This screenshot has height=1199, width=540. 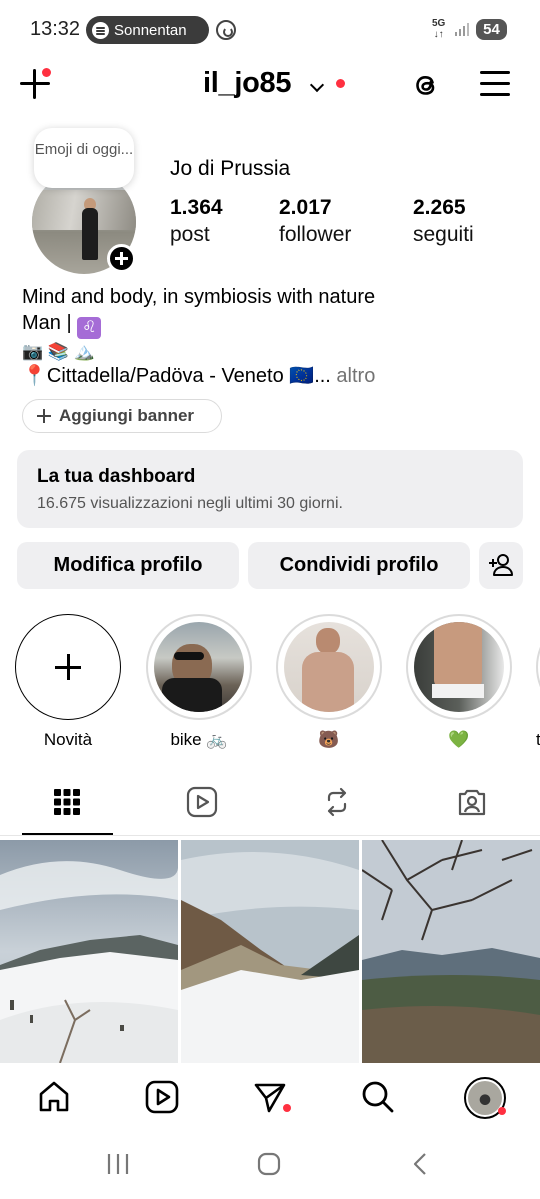 I want to click on tagged-person-icon, so click(x=472, y=802).